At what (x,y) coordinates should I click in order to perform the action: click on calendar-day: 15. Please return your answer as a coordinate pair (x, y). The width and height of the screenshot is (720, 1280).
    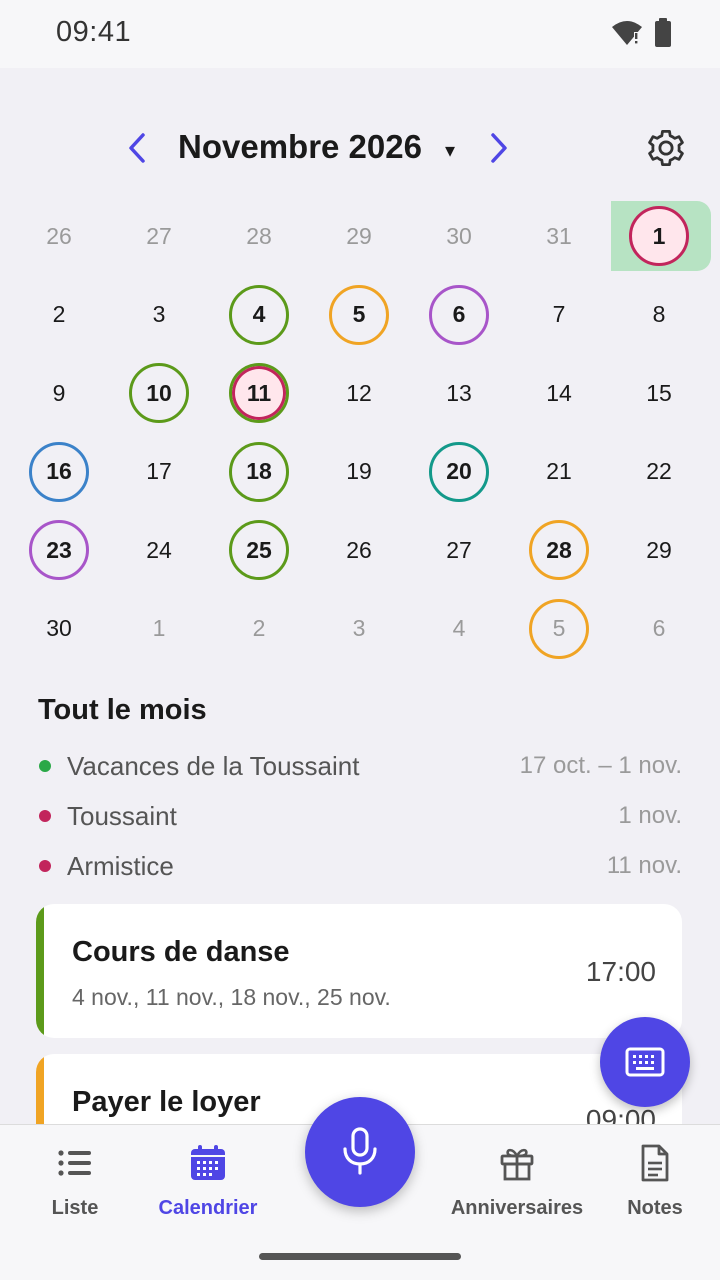
    Looking at the image, I should click on (659, 393).